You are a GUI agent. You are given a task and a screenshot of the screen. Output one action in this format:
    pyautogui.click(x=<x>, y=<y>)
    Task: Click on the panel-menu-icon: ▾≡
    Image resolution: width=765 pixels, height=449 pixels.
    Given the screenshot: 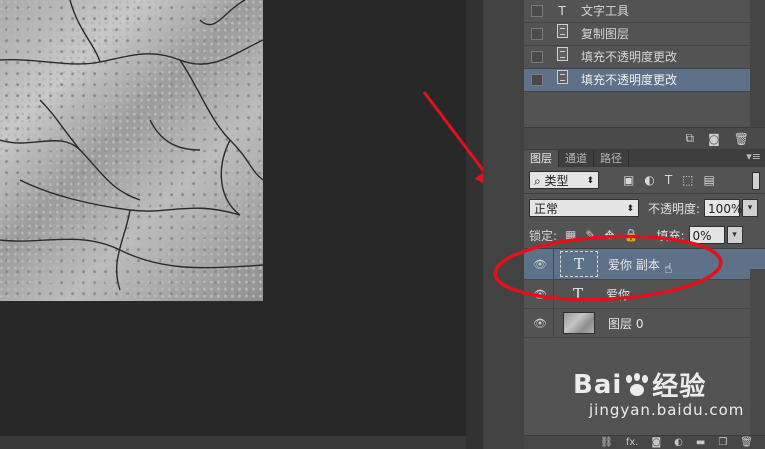 What is the action you would take?
    pyautogui.click(x=753, y=156)
    